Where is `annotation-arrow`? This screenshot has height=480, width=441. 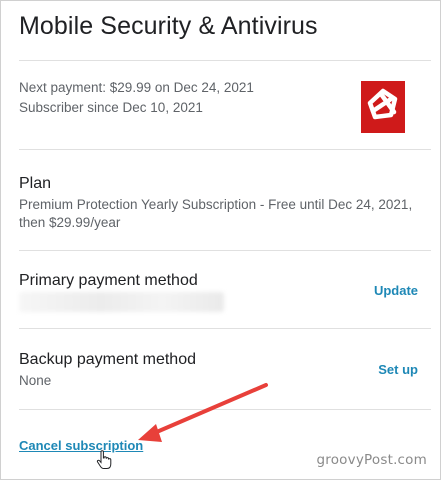
annotation-arrow is located at coordinates (203, 412).